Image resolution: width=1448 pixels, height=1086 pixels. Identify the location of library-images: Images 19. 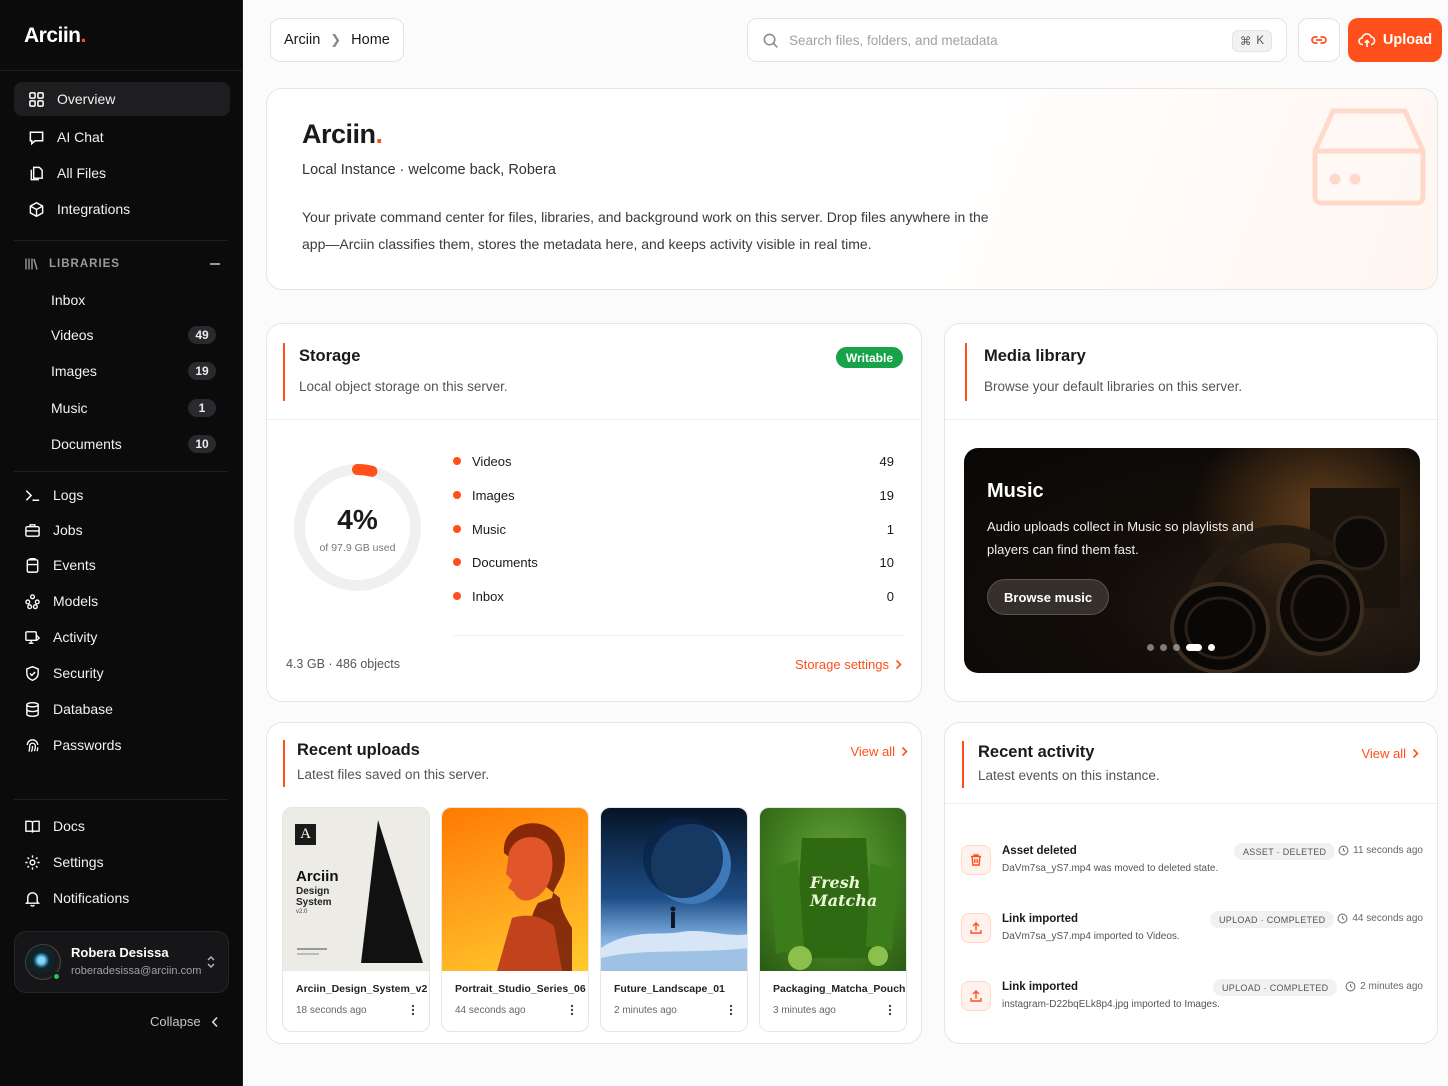
(122, 371).